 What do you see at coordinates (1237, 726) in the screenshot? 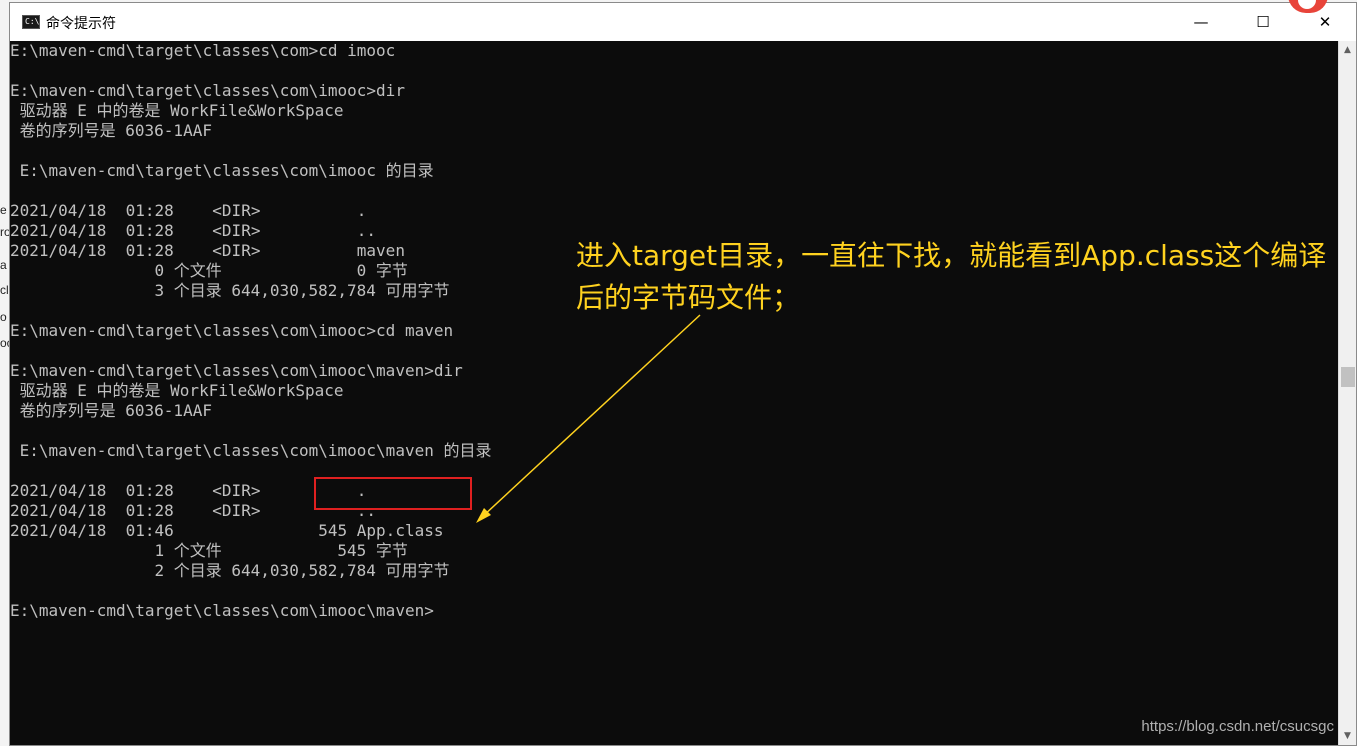
I see `watermark-text: https://blog.csdn.net/csucsgc` at bounding box center [1237, 726].